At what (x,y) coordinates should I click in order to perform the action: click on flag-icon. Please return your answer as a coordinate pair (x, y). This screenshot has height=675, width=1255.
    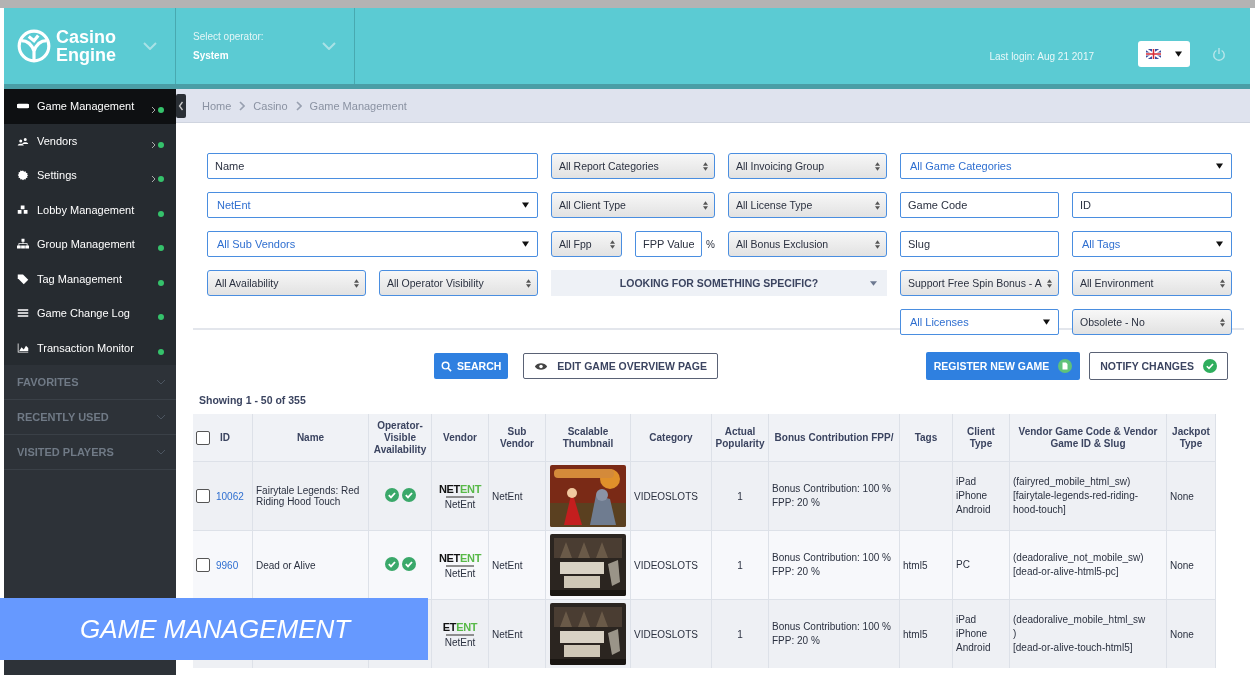
    Looking at the image, I should click on (1153, 54).